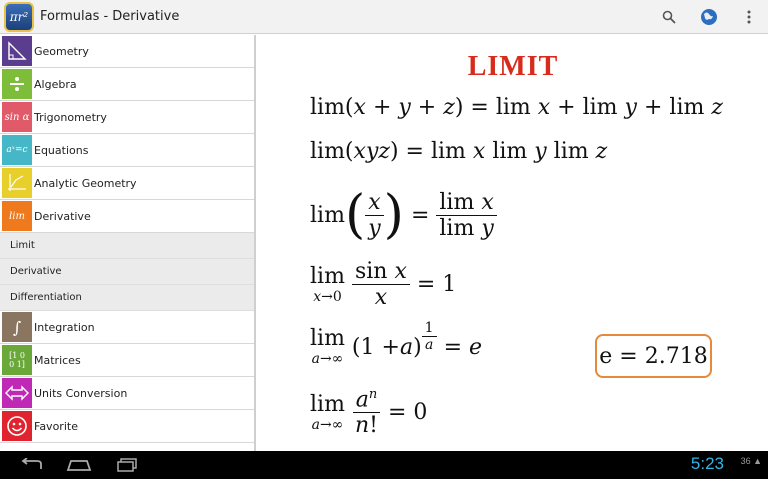  Describe the element at coordinates (17, 360) in the screenshot. I see `matrix-icon: [1 00 1]` at that location.